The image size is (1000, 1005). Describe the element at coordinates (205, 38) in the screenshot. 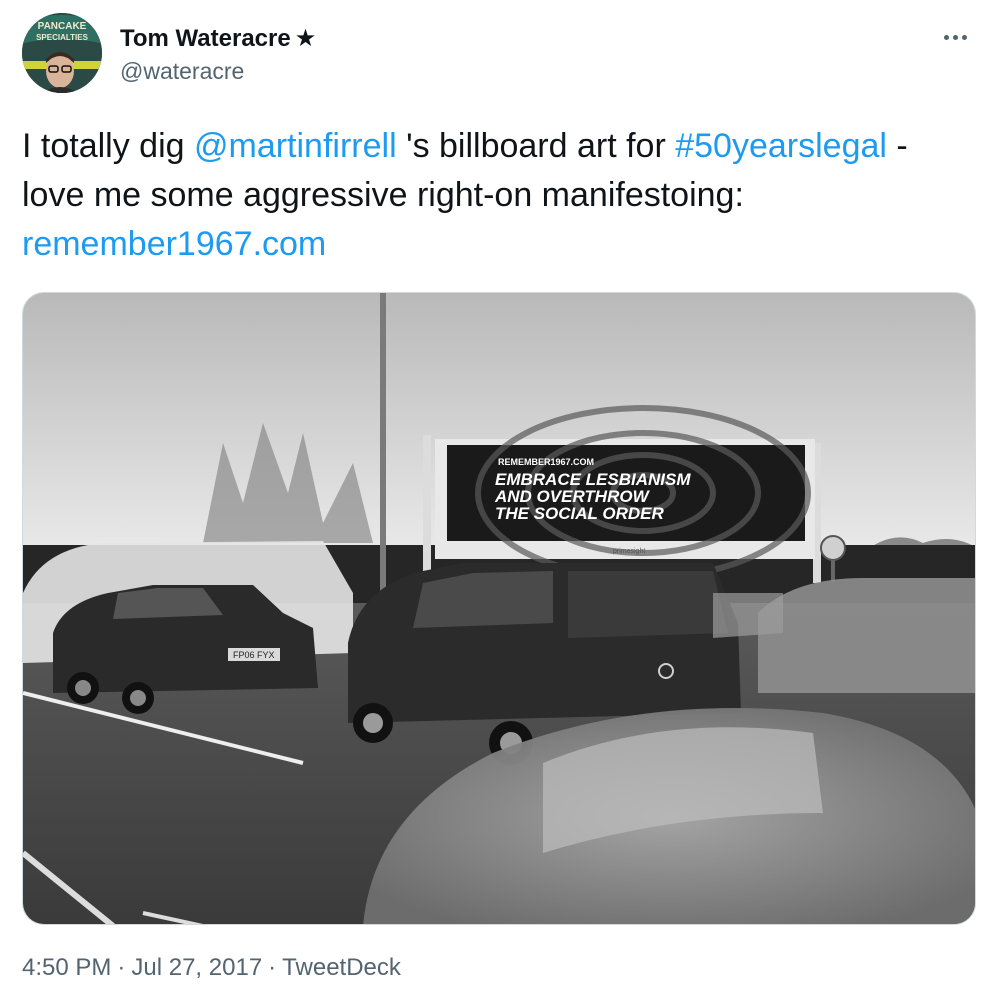

I see `author-name: Tom Wateracre` at that location.